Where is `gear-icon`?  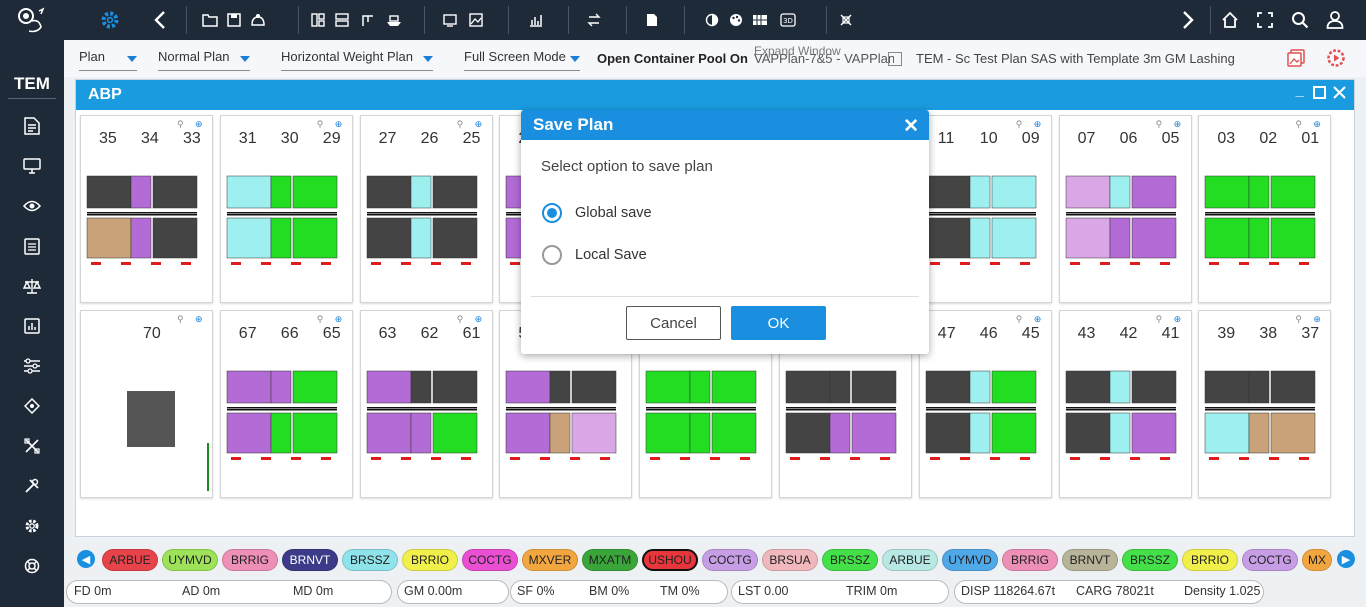
gear-icon is located at coordinates (32, 526).